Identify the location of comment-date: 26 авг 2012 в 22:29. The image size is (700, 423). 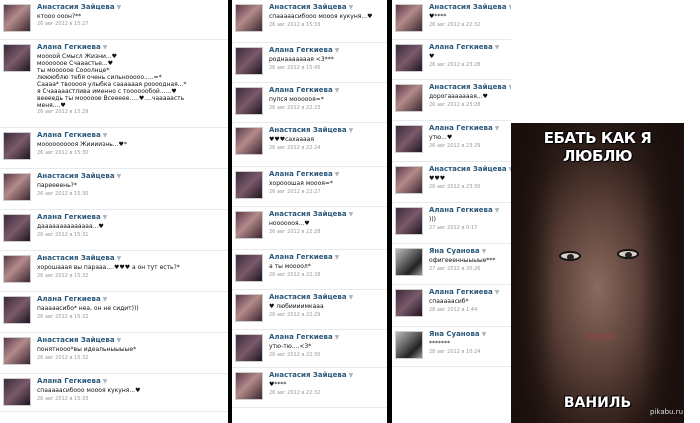
(294, 315).